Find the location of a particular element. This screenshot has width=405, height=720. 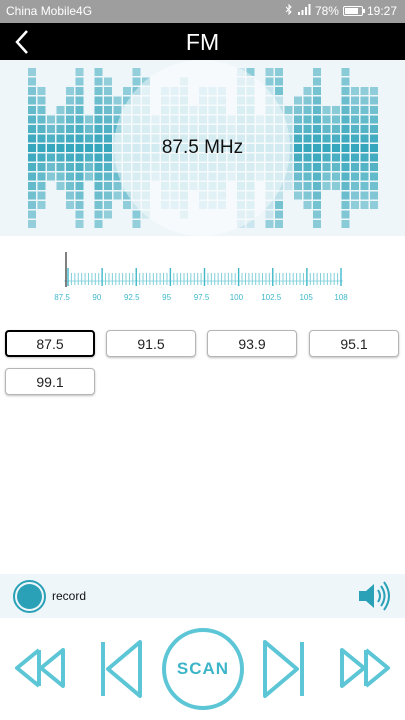

battery-percent: 78% is located at coordinates (326, 11).